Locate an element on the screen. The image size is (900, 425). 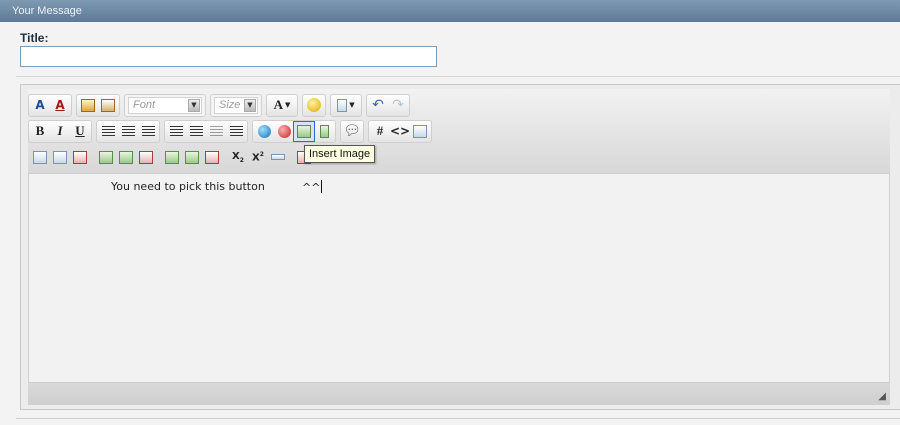
editor-pointer-text: ^^ is located at coordinates (312, 187).